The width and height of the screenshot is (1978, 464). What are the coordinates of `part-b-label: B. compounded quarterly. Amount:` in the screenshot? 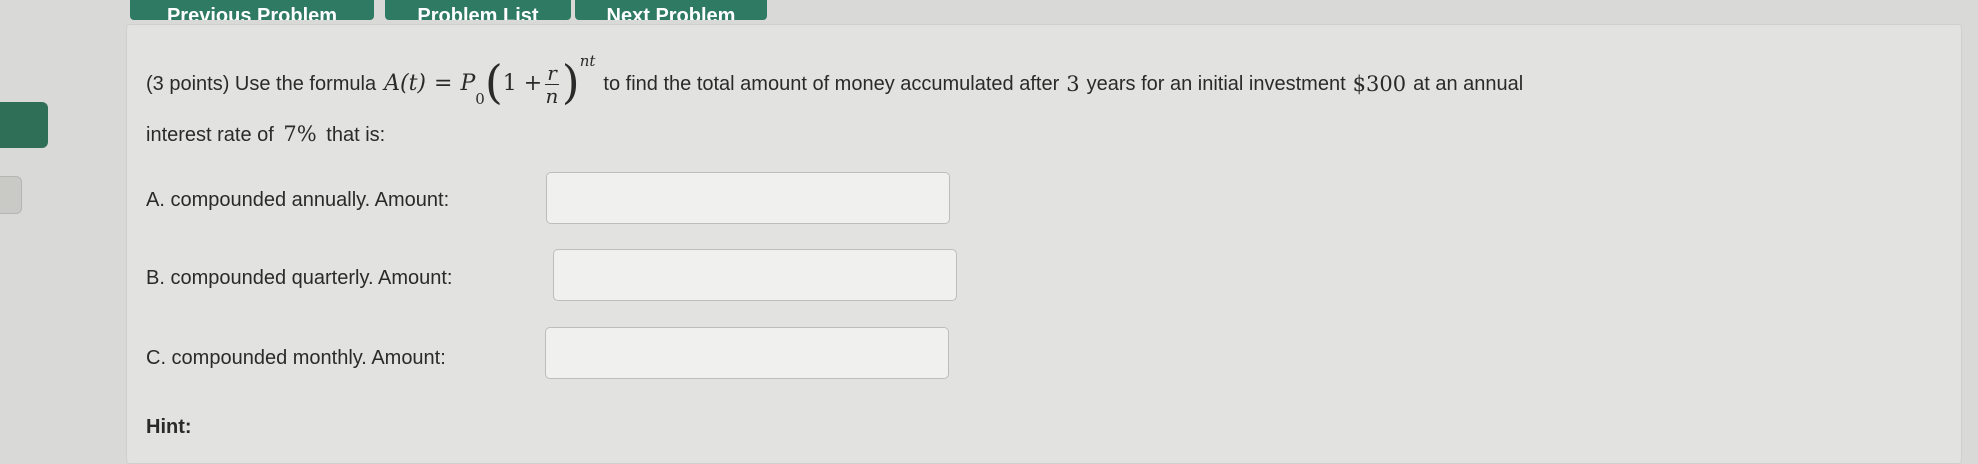 It's located at (299, 278).